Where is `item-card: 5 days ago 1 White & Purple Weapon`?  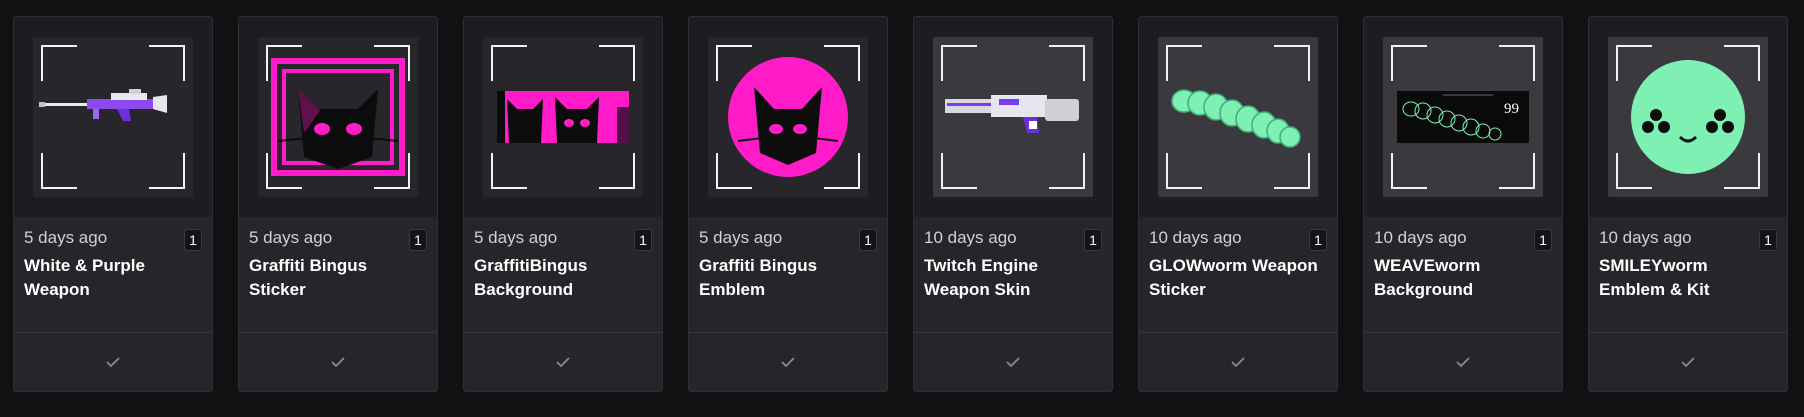
item-card: 5 days ago 1 White & Purple Weapon is located at coordinates (113, 204).